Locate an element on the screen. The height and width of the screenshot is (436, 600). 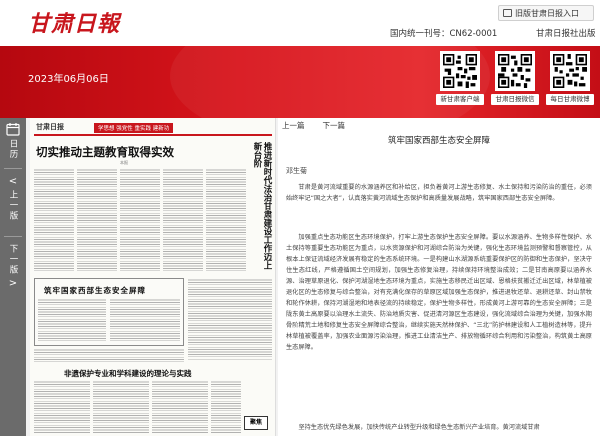
old-site-button: 旧版甘肃日报入口 is located at coordinates (546, 13).